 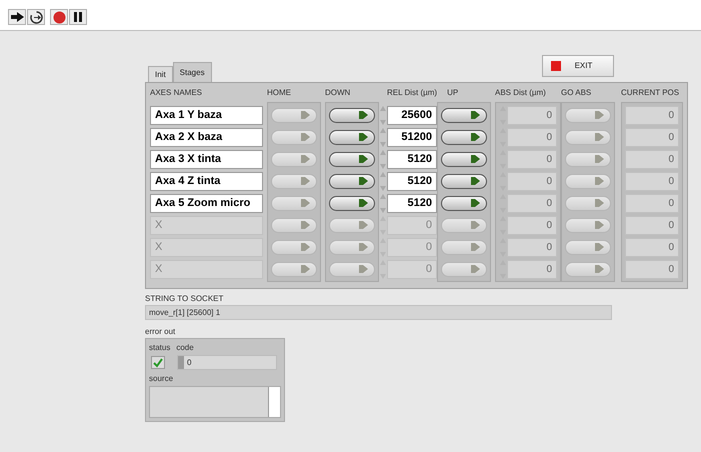 I want to click on rel-dist-field: 25600, so click(x=412, y=115).